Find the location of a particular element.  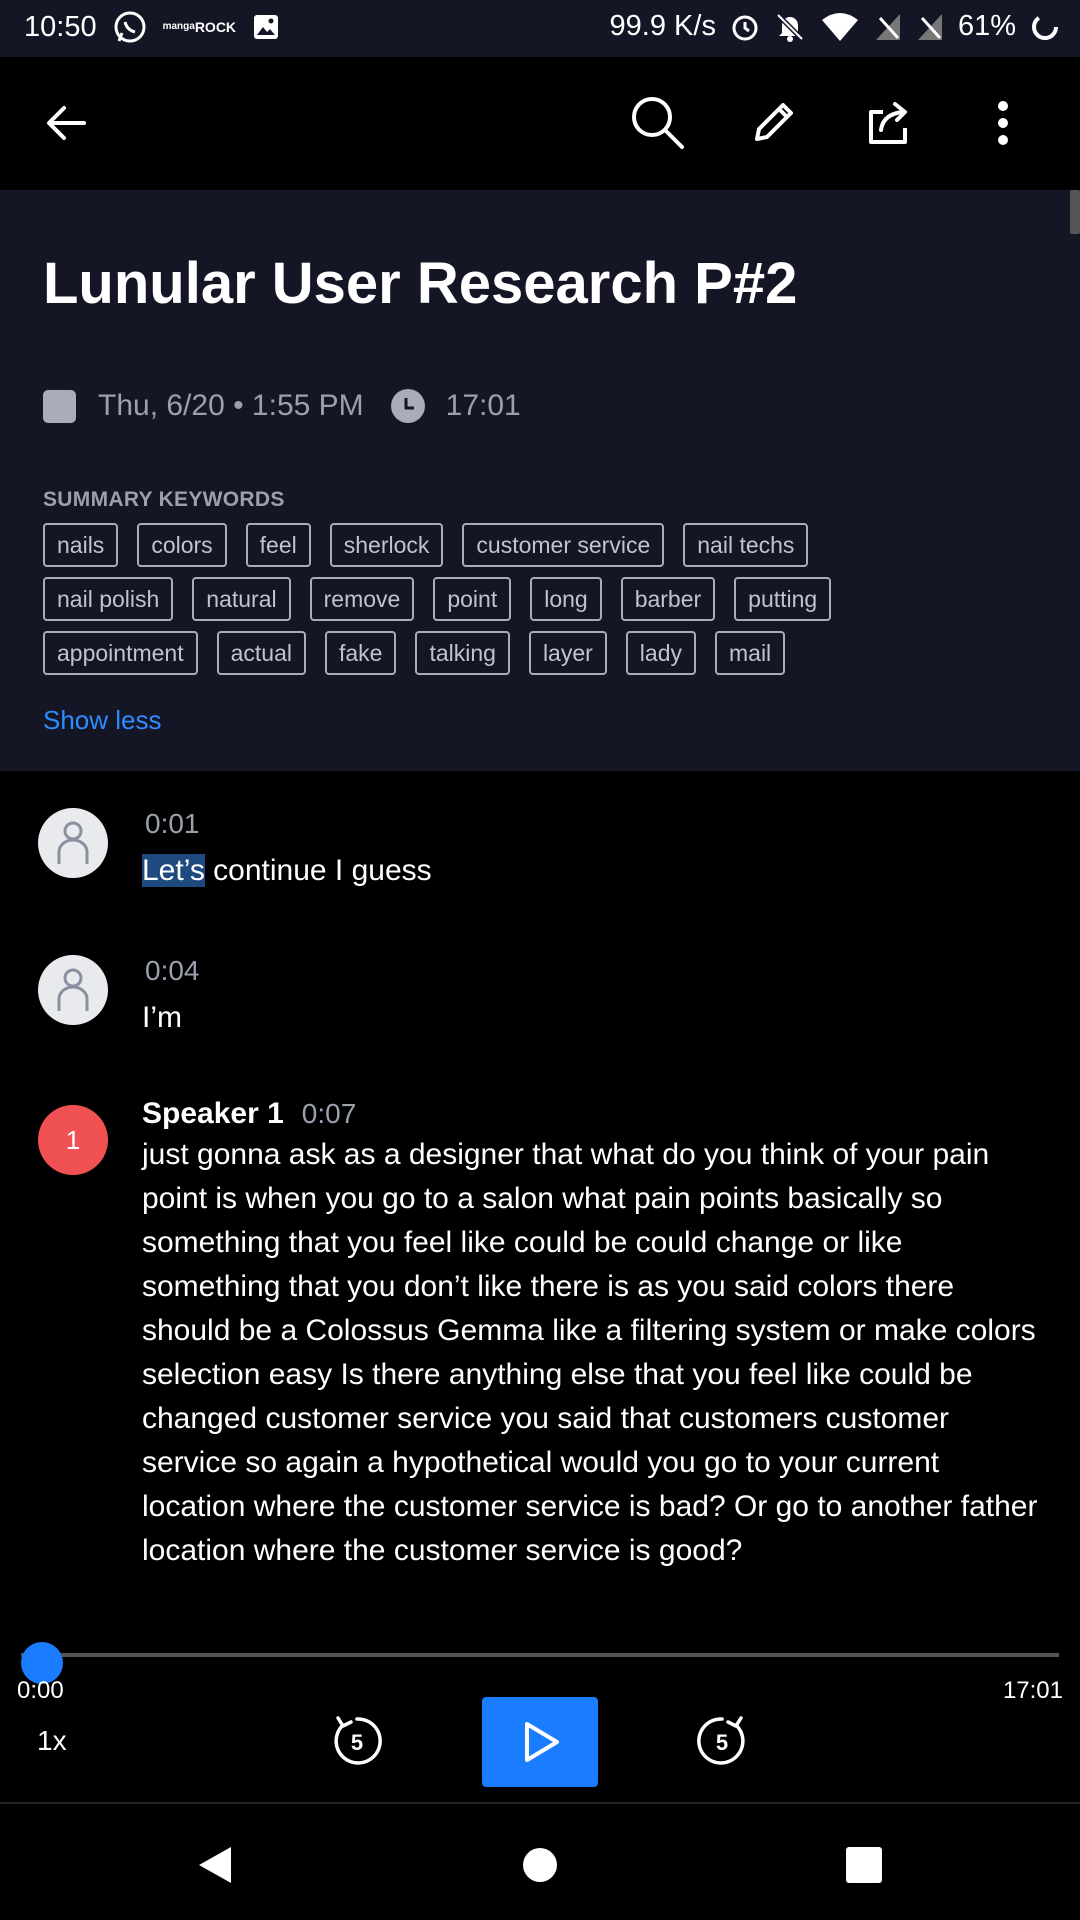

manga-rock-top-text: manga is located at coordinates (178, 26).